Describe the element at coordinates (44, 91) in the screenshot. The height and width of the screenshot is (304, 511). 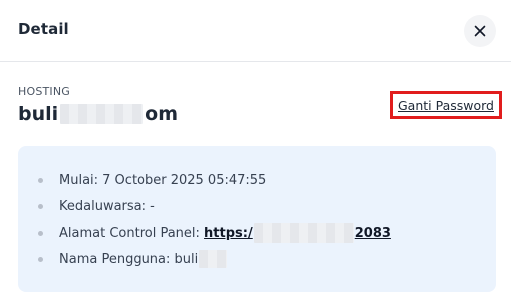
I see `hosting-label: HOSTING` at that location.